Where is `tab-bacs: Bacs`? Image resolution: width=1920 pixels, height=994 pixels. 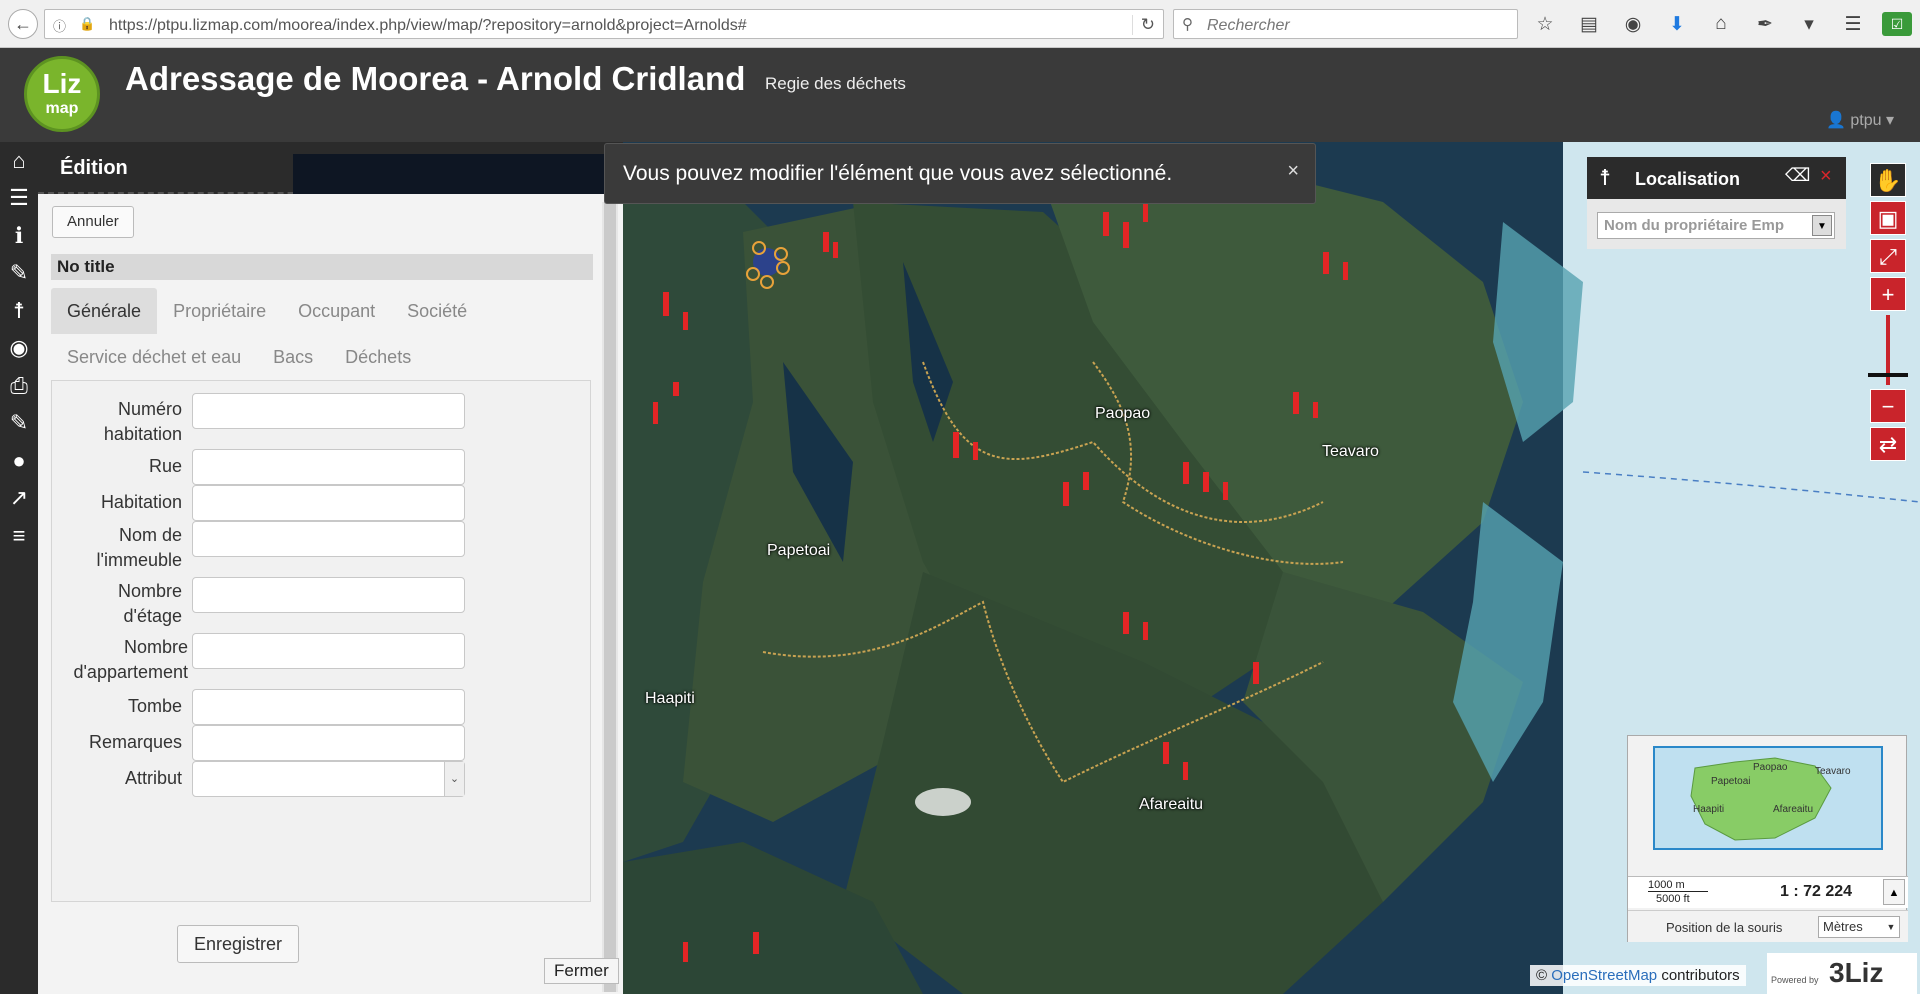
tab-bacs: Bacs is located at coordinates (293, 357).